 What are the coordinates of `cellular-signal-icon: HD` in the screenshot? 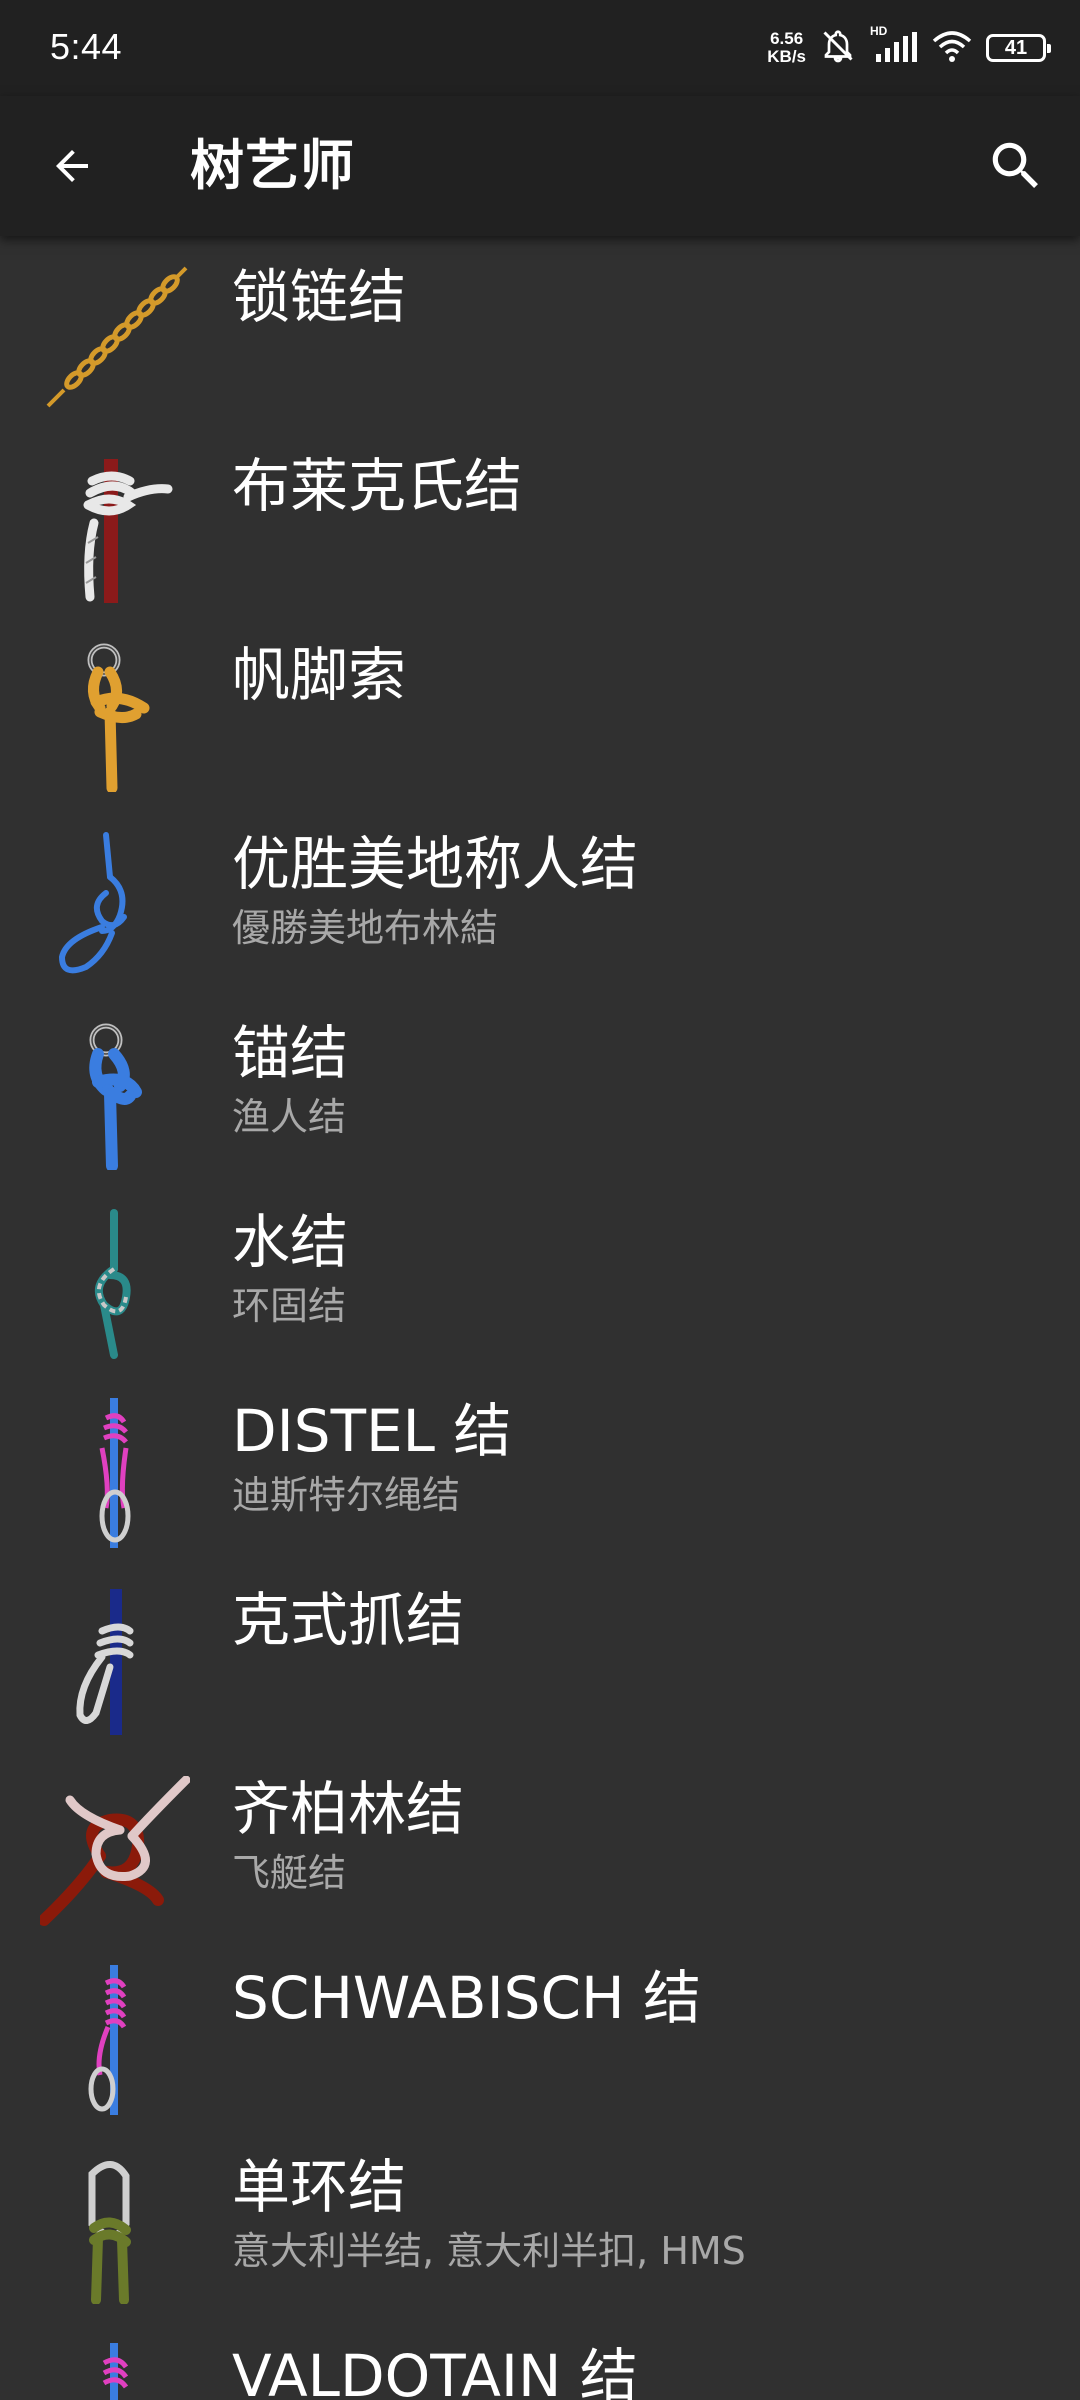 It's located at (894, 45).